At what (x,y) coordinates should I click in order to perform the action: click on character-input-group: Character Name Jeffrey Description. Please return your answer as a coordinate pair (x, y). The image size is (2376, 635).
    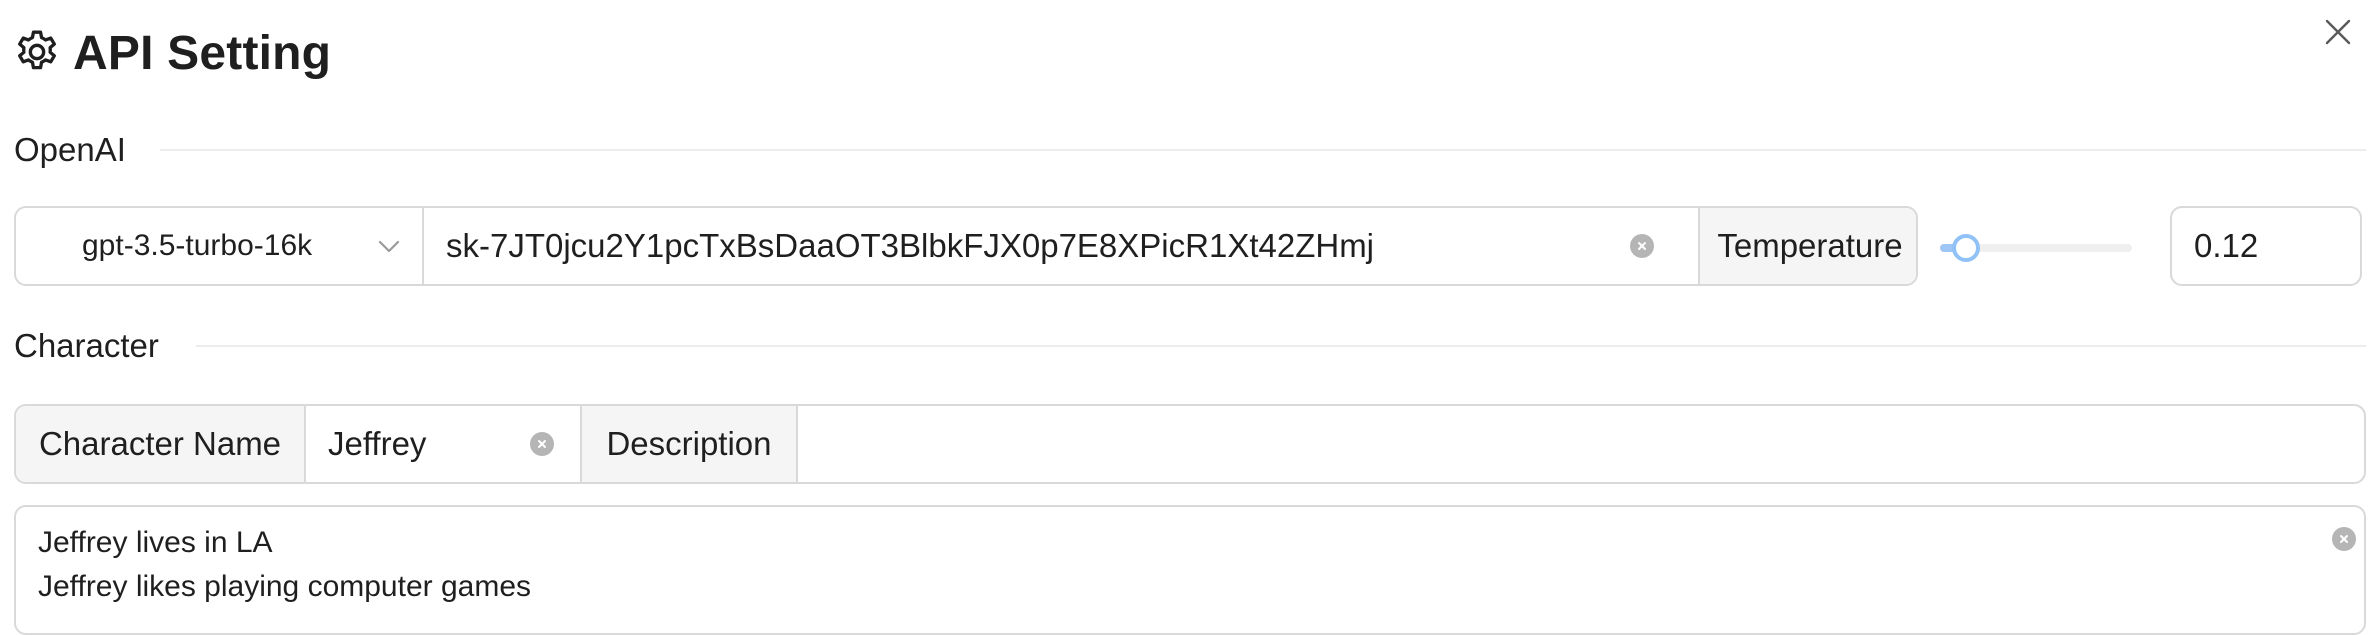
    Looking at the image, I should click on (1190, 444).